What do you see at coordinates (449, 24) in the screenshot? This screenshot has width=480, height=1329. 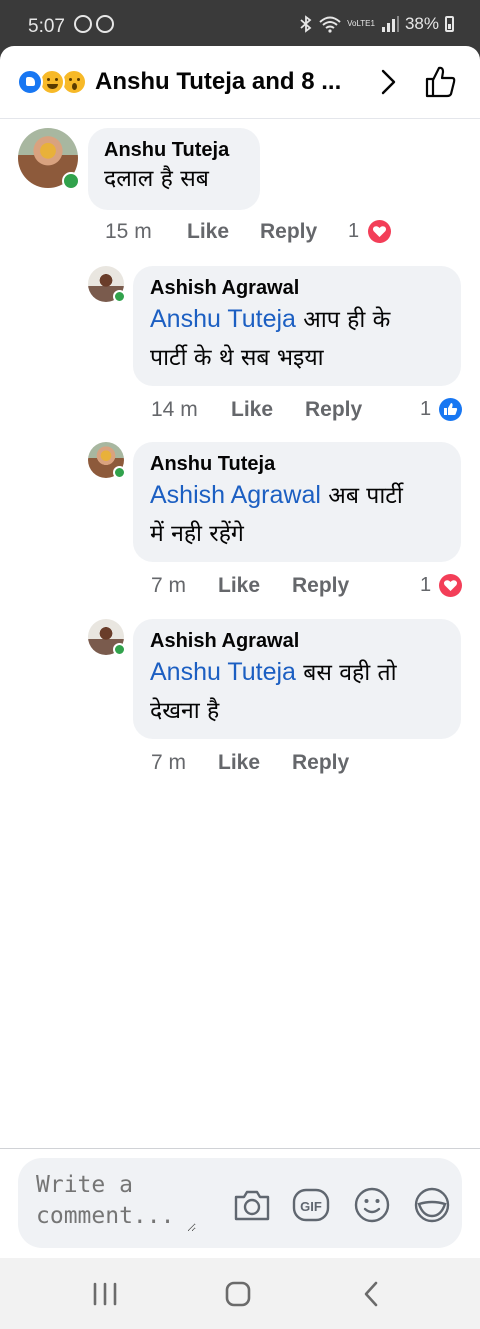 I see `battery-icon` at bounding box center [449, 24].